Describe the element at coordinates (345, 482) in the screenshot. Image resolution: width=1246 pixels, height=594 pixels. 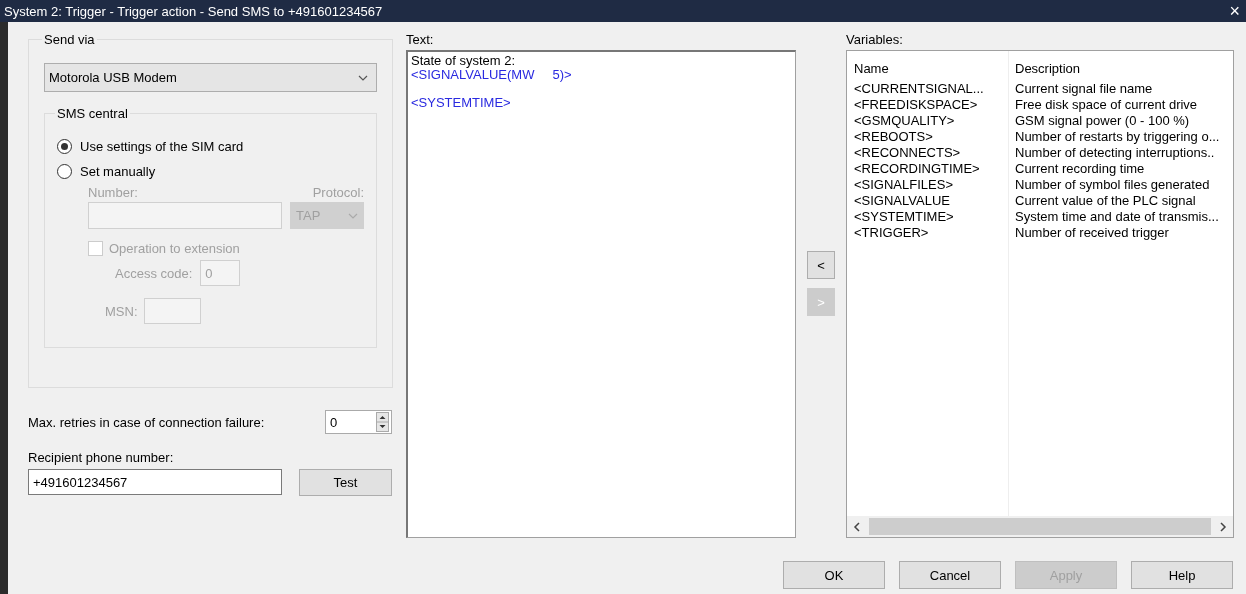
I see `test-button: Test` at that location.